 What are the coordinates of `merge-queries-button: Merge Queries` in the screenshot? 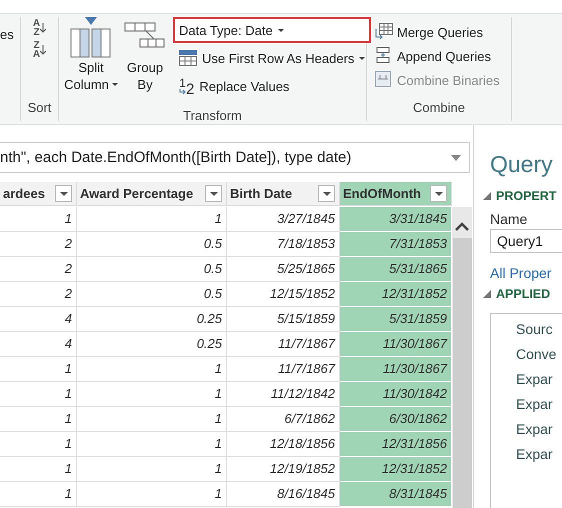 It's located at (443, 32).